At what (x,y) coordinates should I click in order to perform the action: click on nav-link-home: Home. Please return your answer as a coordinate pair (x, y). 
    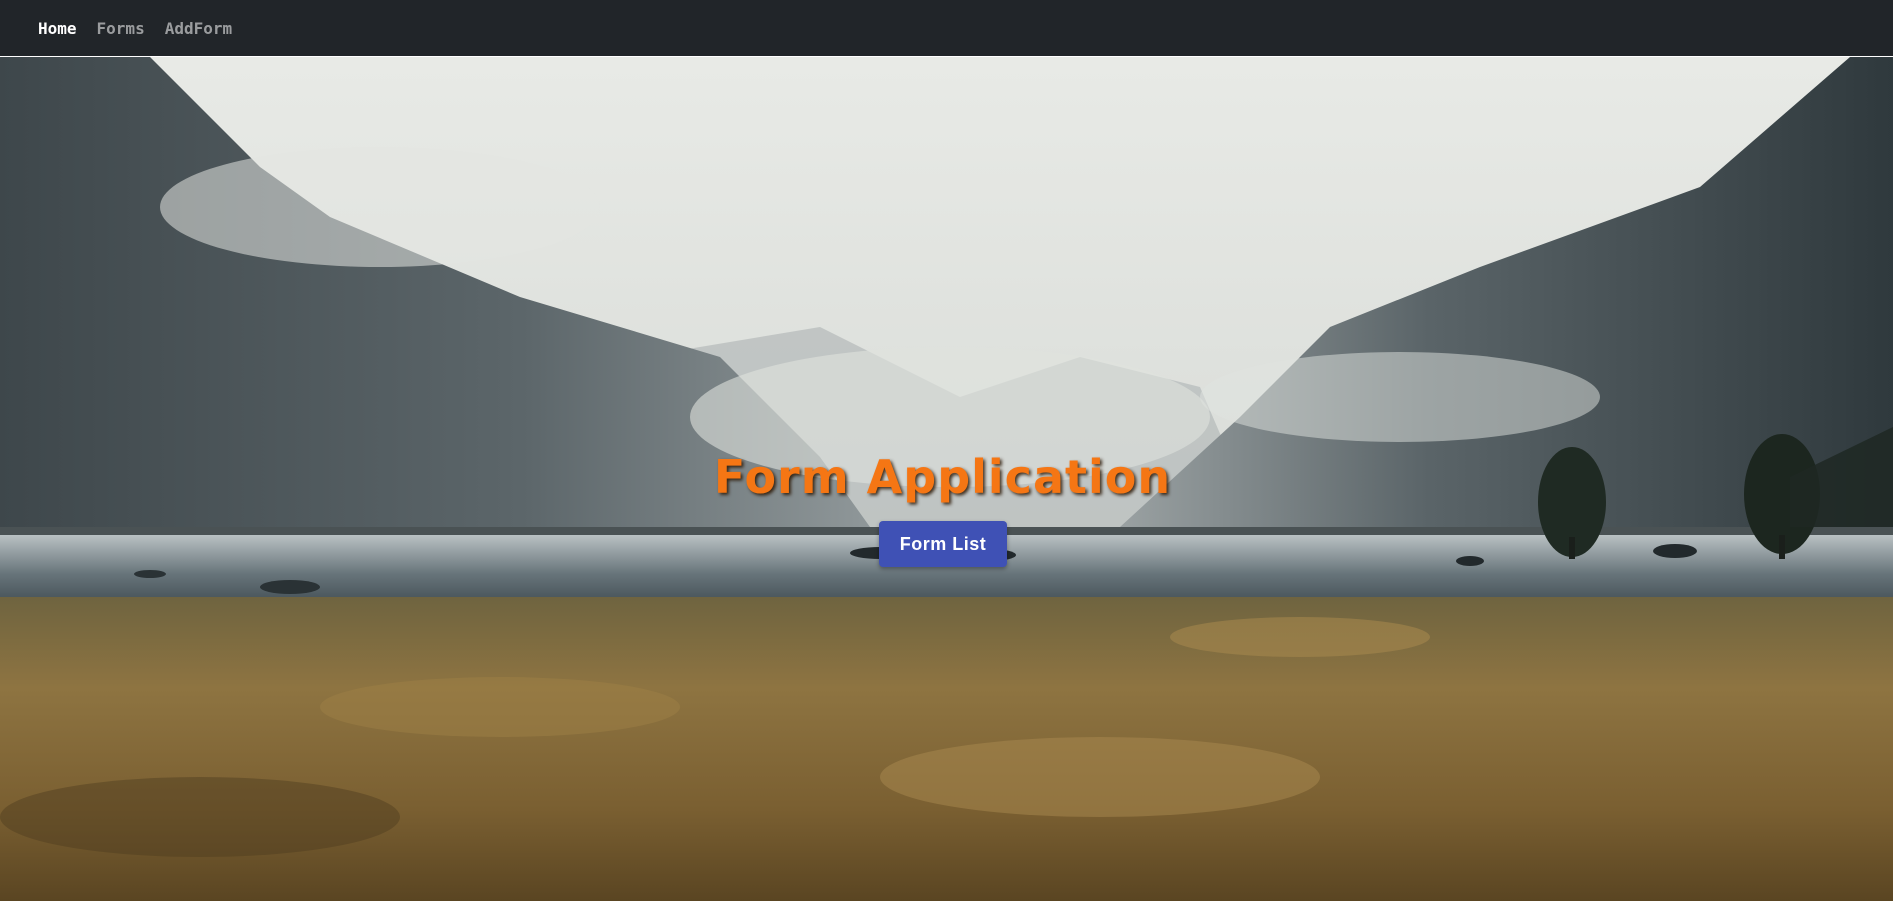
    Looking at the image, I should click on (57, 28).